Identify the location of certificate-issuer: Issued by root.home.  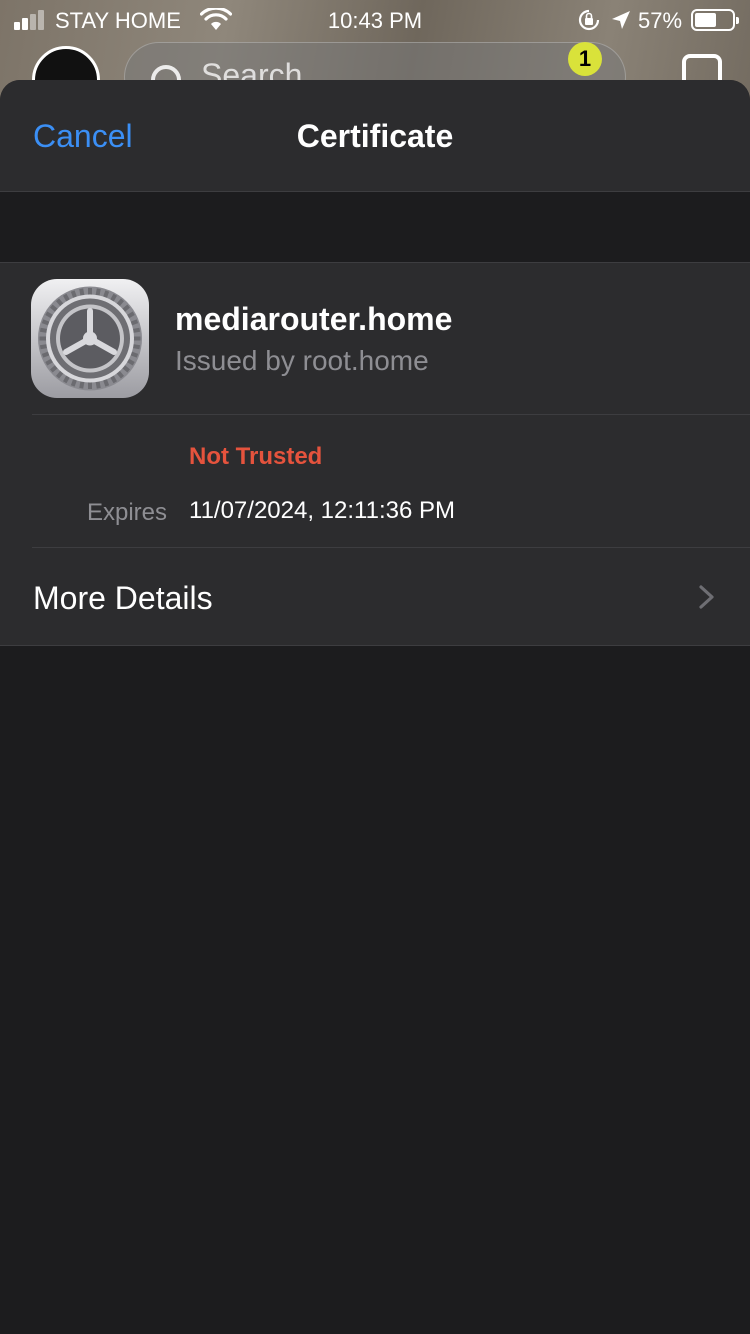
(302, 360).